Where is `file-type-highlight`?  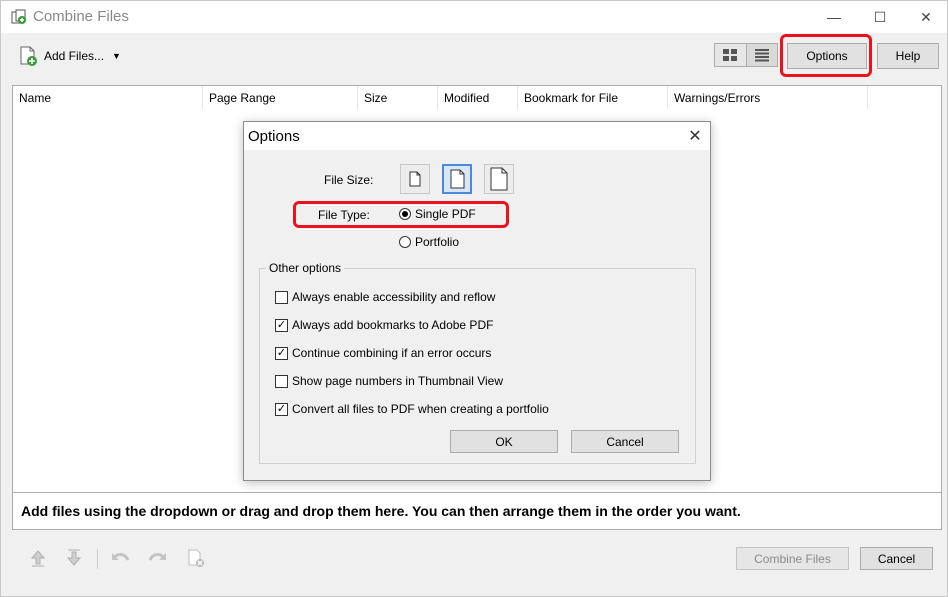
file-type-highlight is located at coordinates (401, 214).